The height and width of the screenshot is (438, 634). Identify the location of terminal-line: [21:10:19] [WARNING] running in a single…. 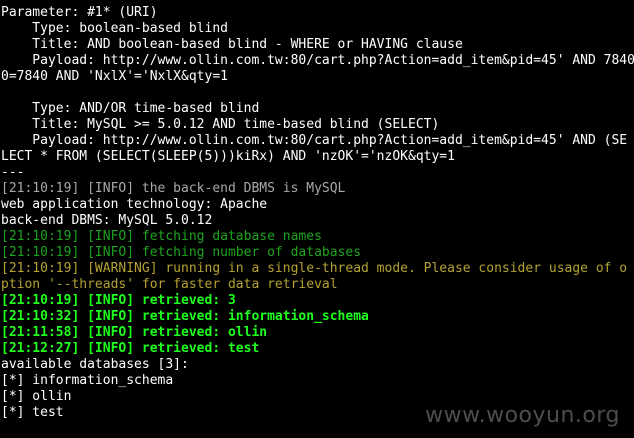
(314, 268).